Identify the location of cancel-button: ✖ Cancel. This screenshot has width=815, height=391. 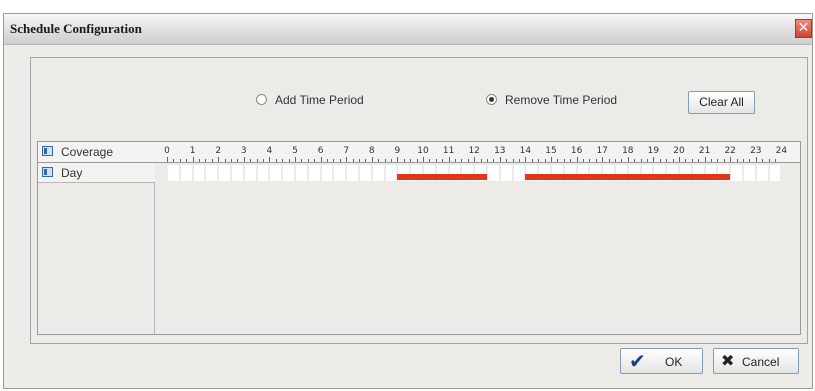
(756, 361).